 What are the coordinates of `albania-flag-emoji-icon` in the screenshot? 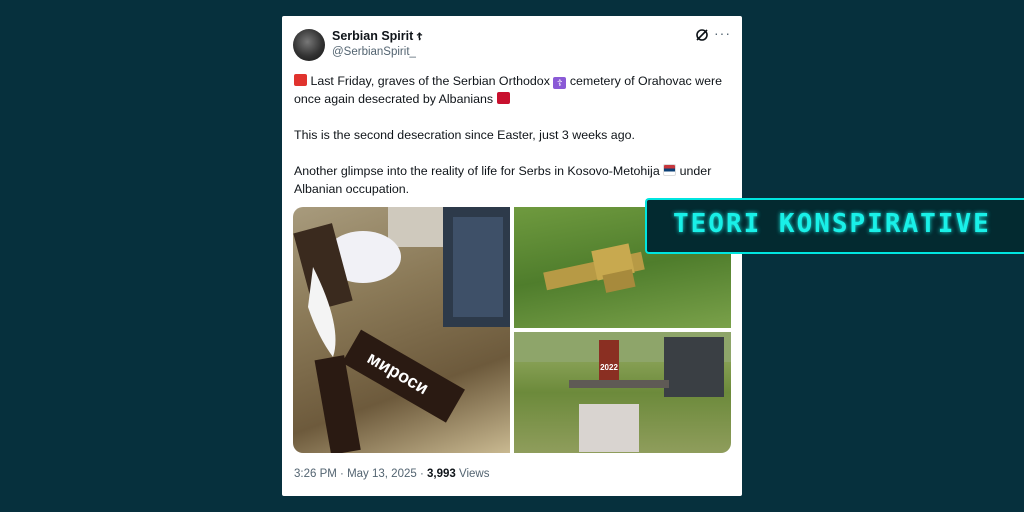 It's located at (503, 98).